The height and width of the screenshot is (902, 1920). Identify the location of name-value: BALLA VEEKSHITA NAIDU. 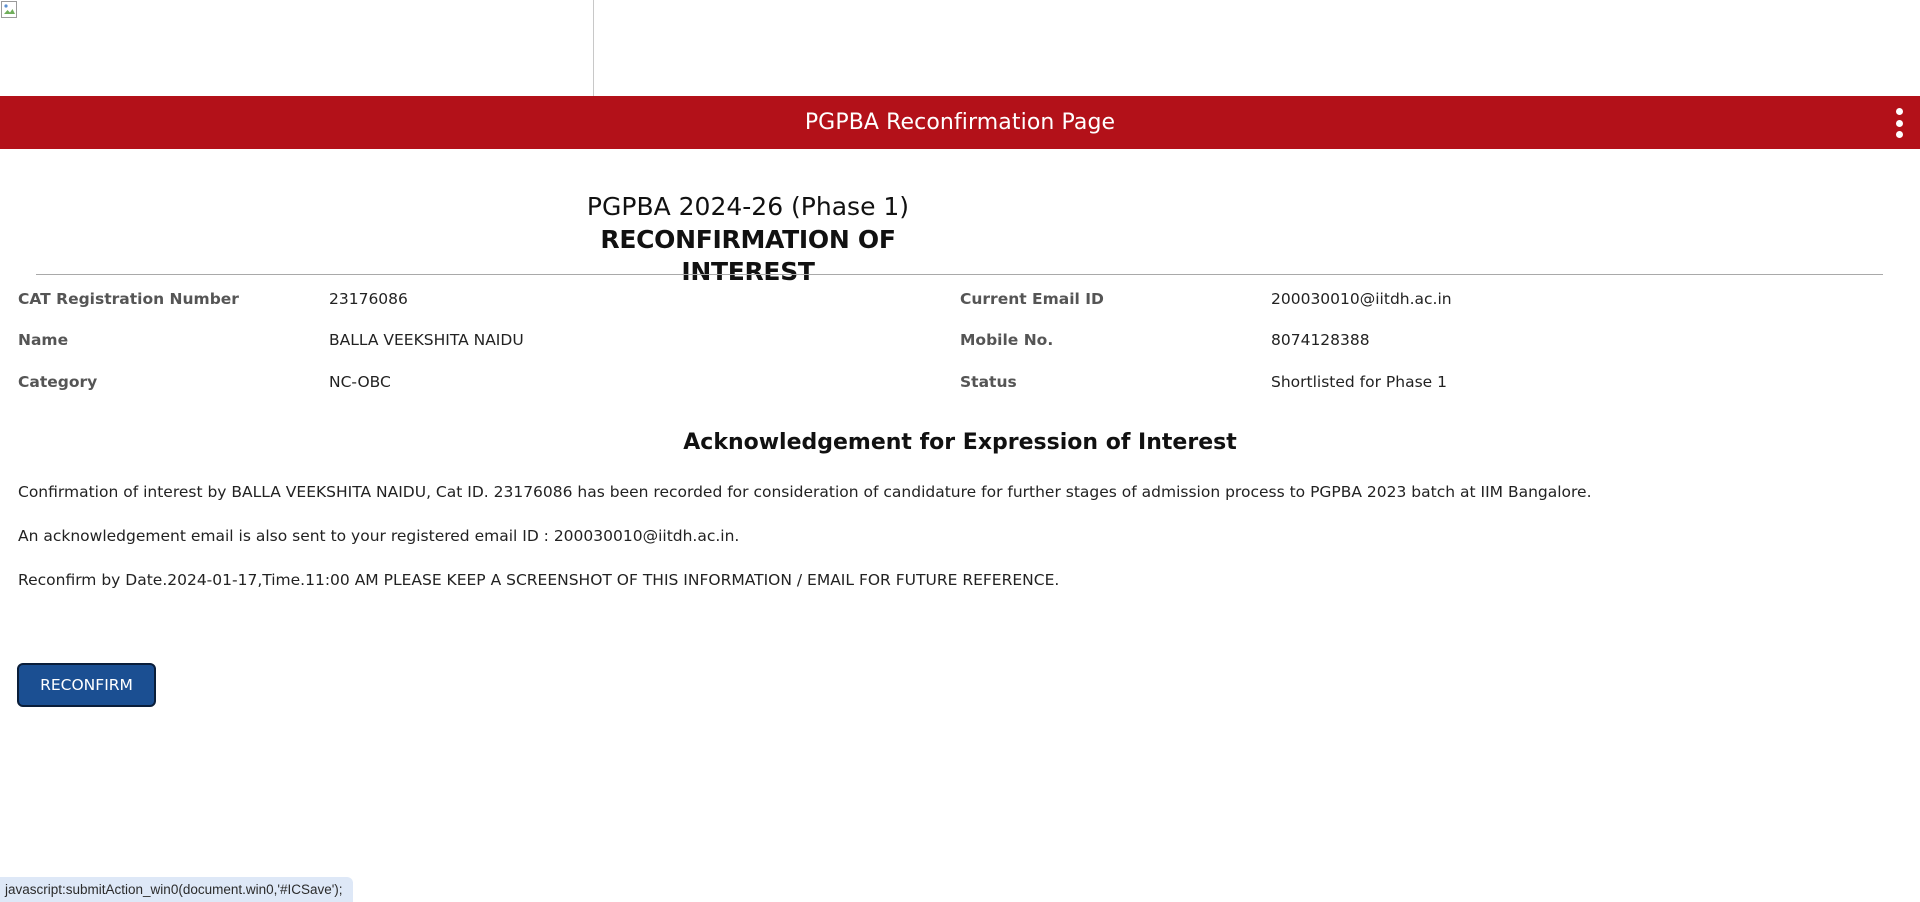
(426, 340).